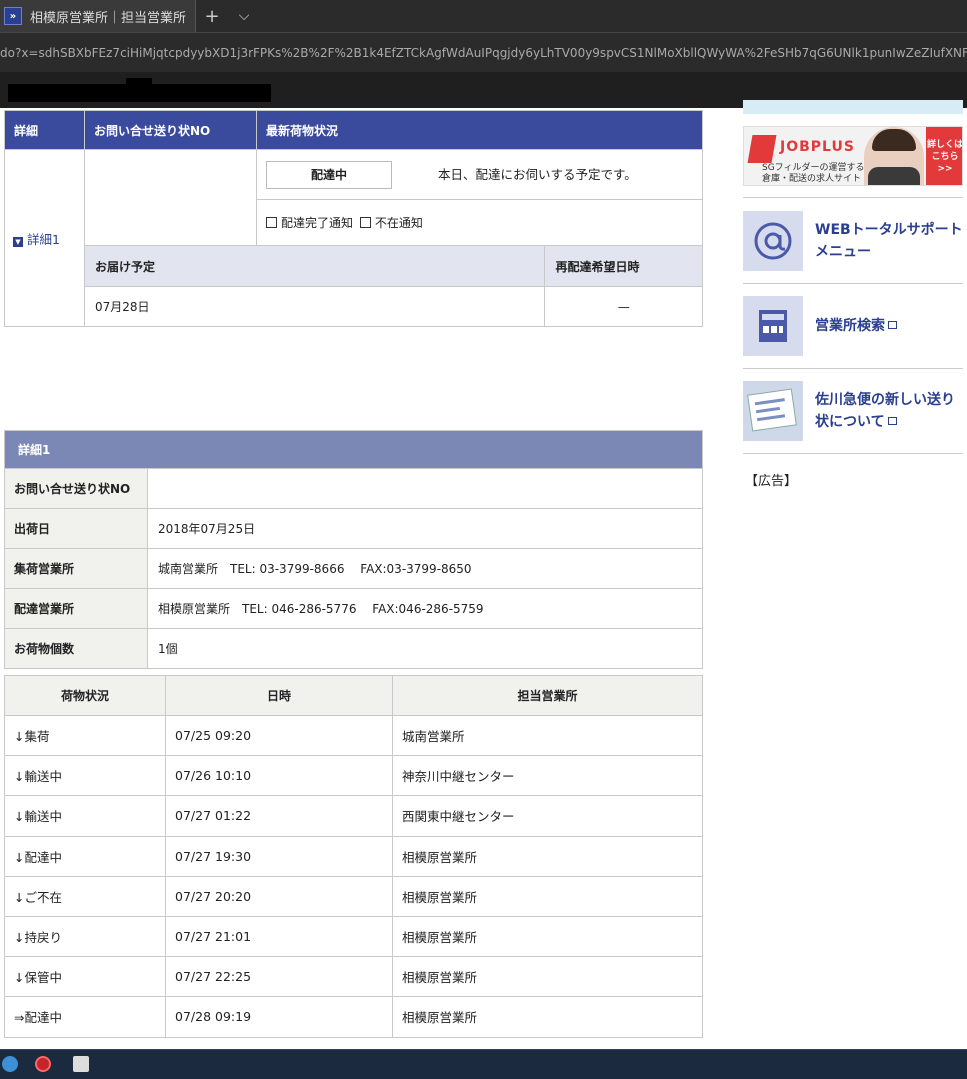  I want to click on notify-cell: 配達完了通知 不在通知, so click(479, 222).